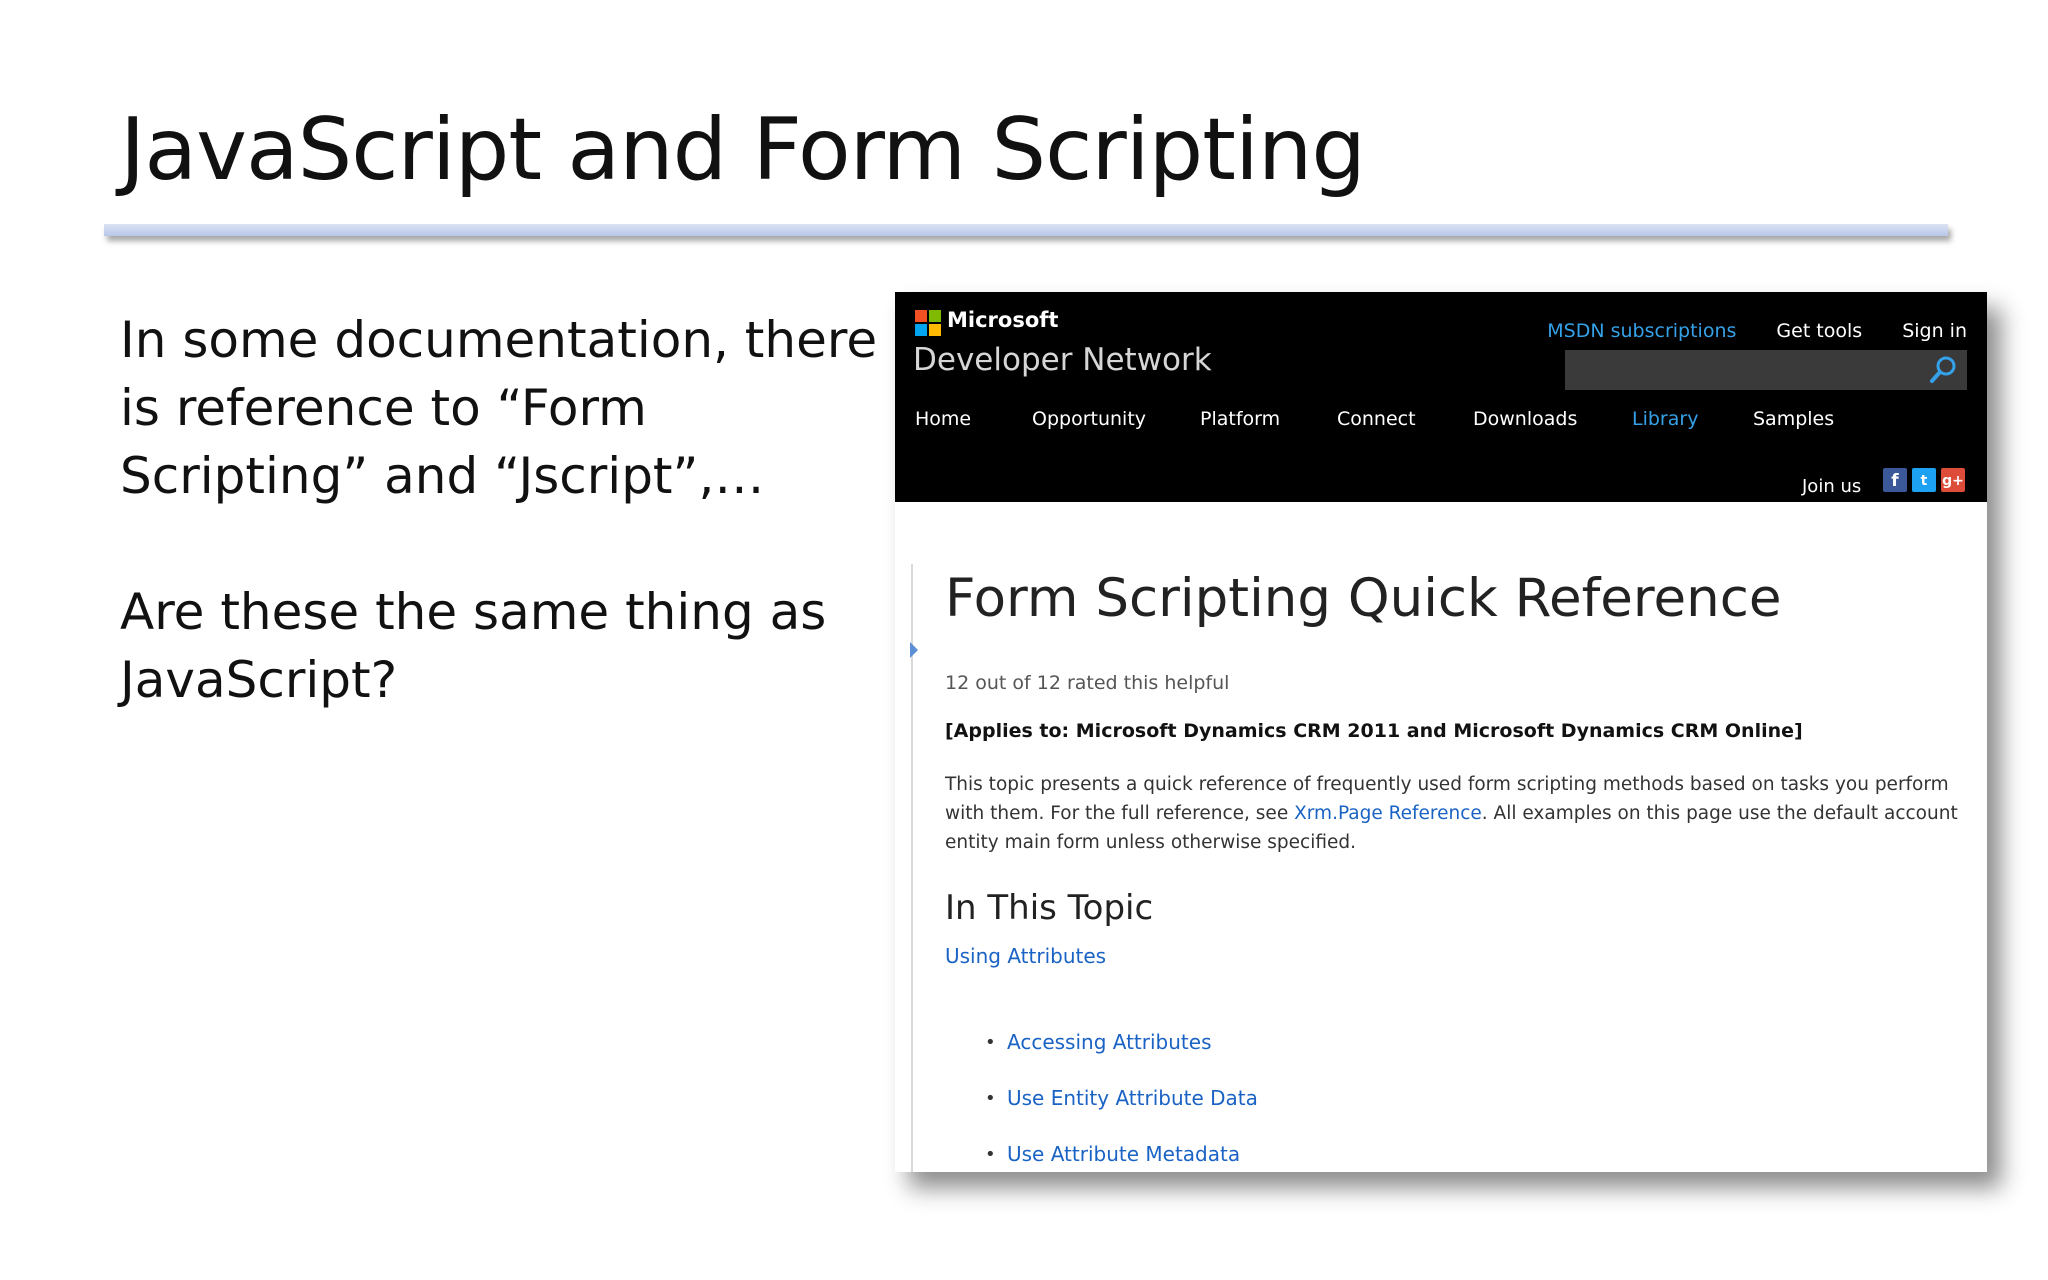  What do you see at coordinates (914, 650) in the screenshot?
I see `expand-toc-icon` at bounding box center [914, 650].